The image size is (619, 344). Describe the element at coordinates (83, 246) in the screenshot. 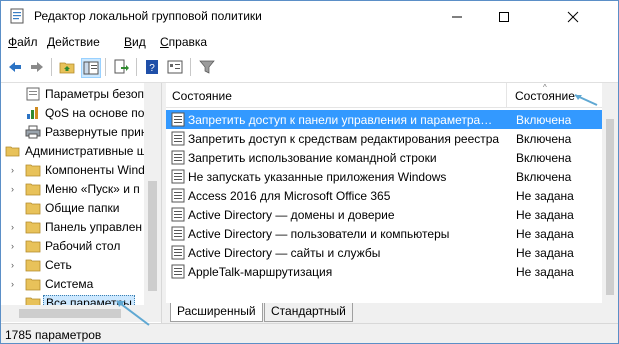

I see `tree-item-label: Рабочий стол` at that location.